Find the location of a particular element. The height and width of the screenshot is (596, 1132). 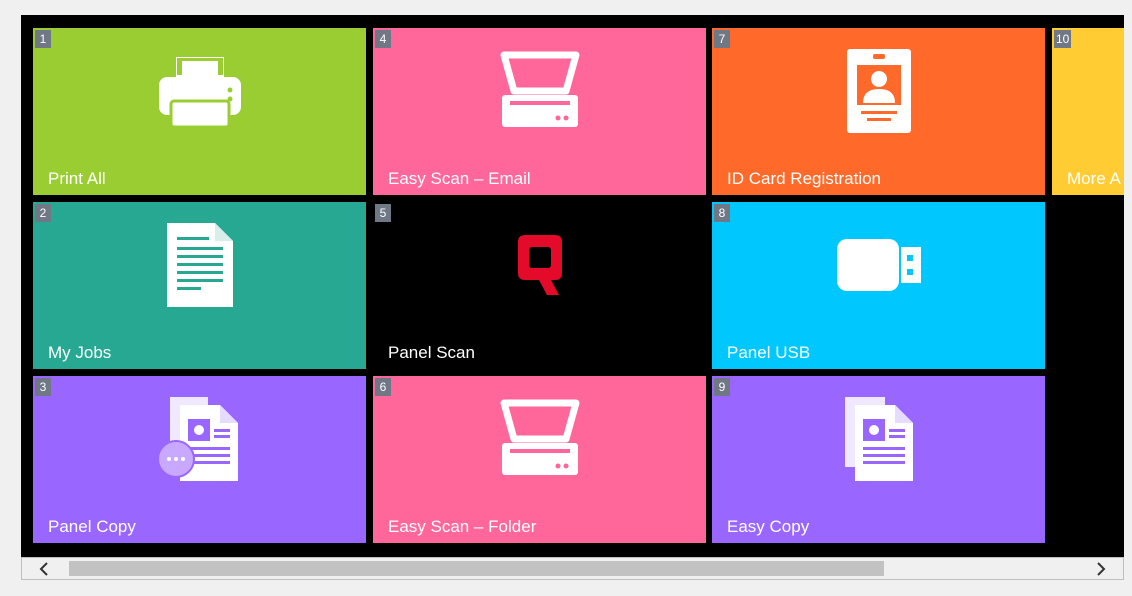

scroll-left-button is located at coordinates (44, 568).